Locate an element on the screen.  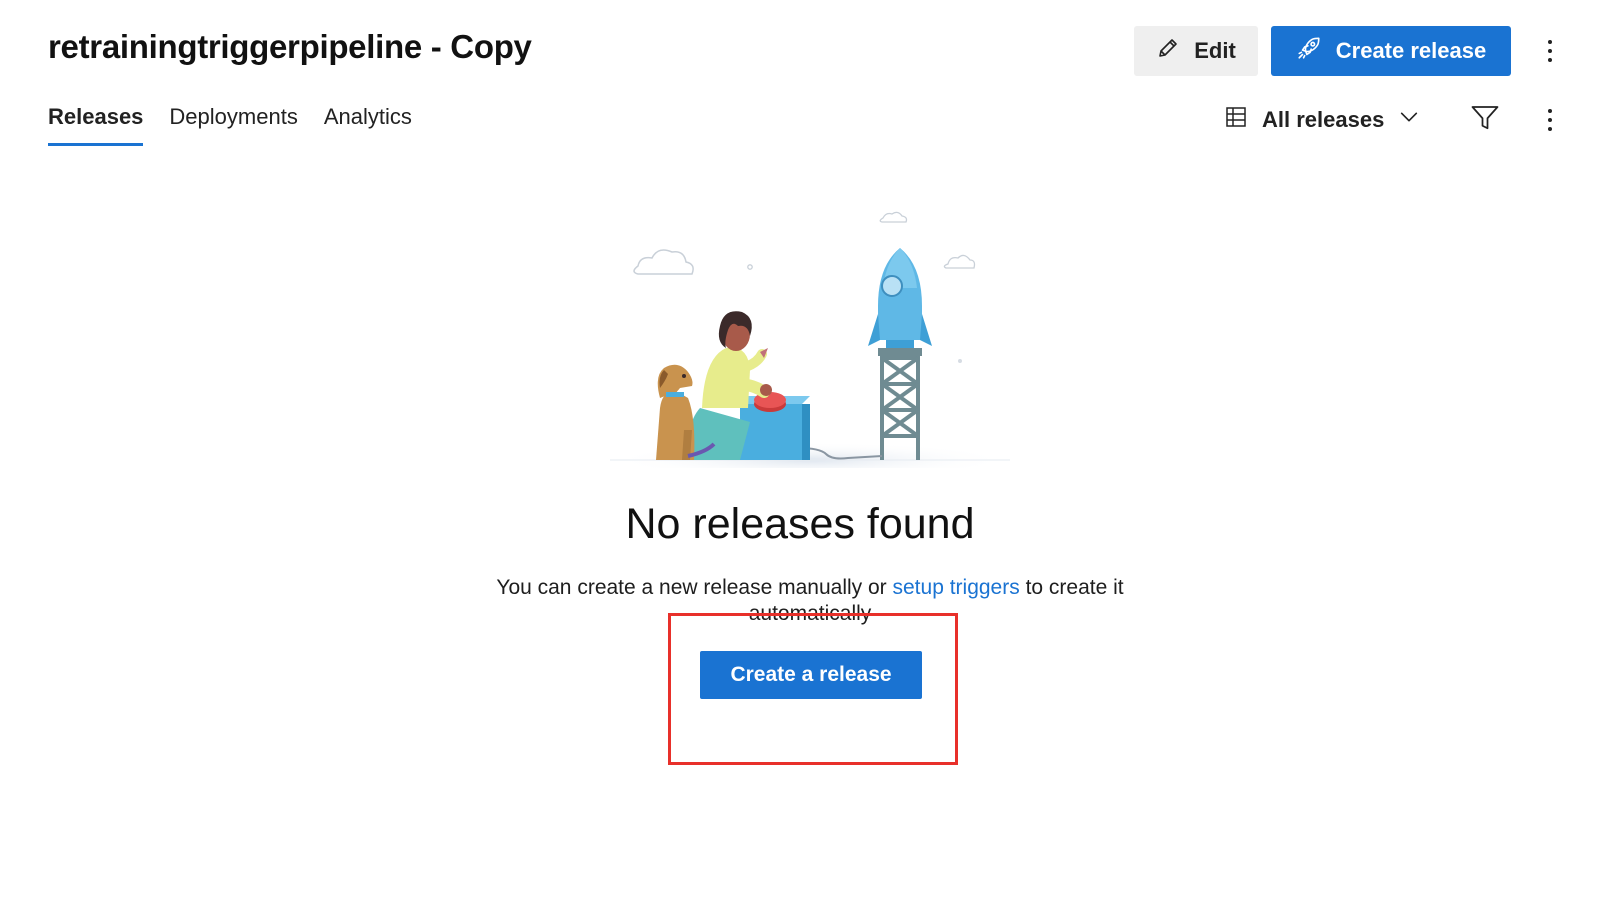
chevron-down-icon is located at coordinates (1409, 120).